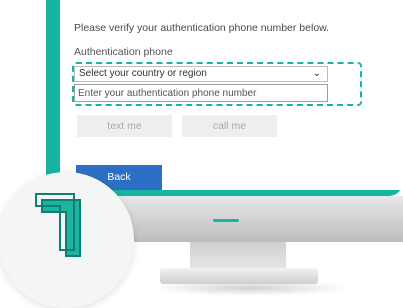  Describe the element at coordinates (217, 84) in the screenshot. I see `highlight-dashed-box` at that location.